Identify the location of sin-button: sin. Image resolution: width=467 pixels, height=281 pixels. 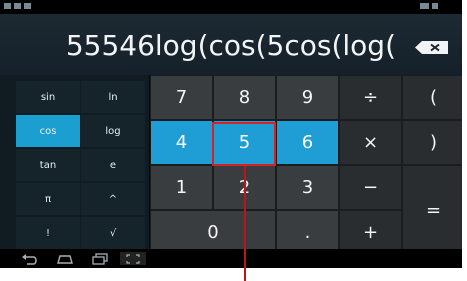
(48, 97).